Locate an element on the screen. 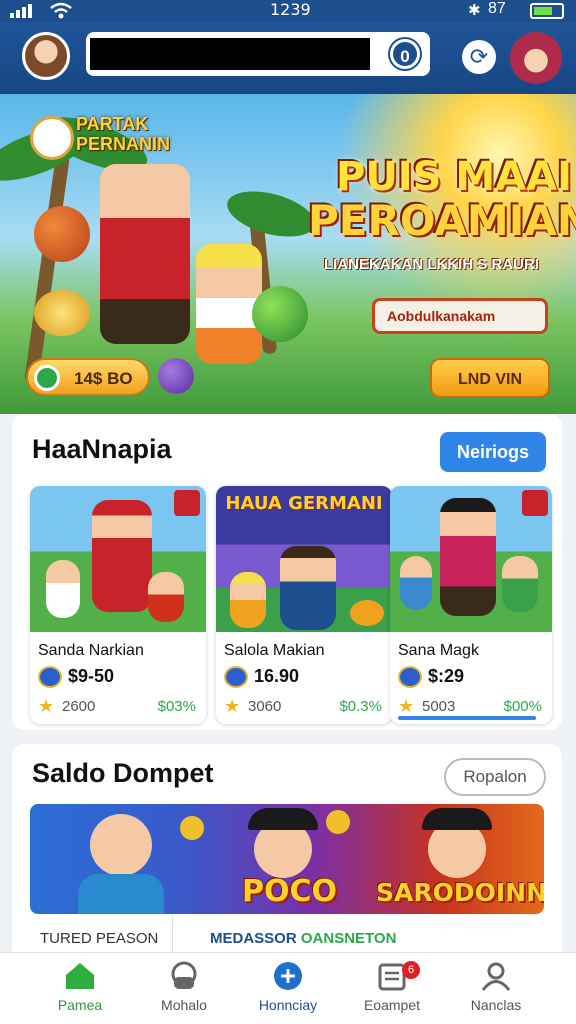 The height and width of the screenshot is (1024, 576). nav-item-home: Pamea is located at coordinates (80, 987).